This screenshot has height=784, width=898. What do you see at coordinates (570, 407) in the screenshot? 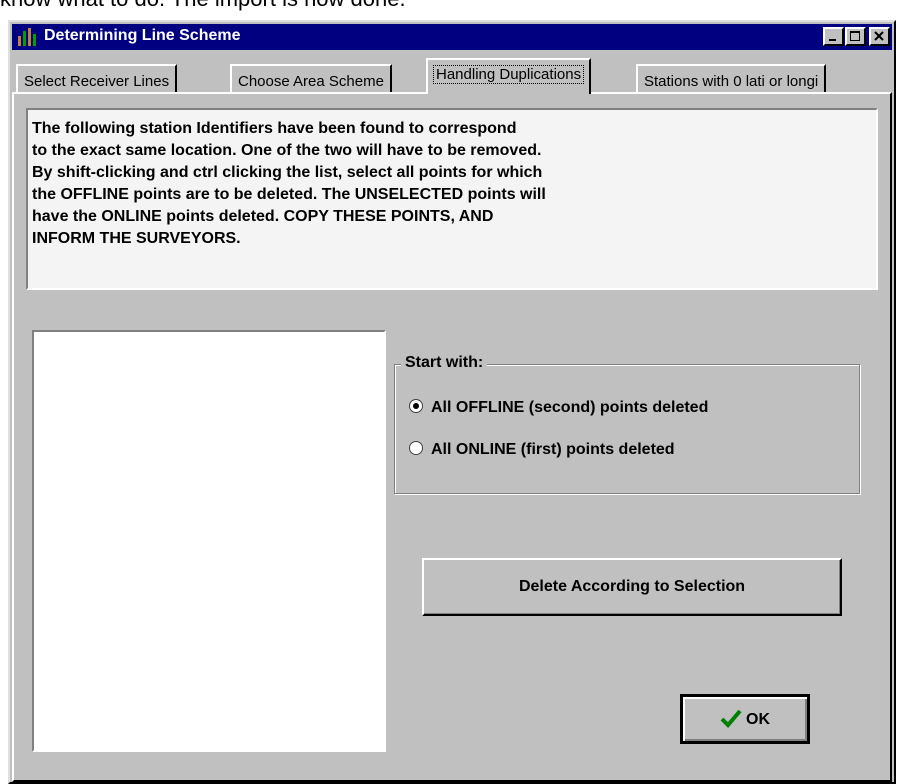
I see `radio-label: All OFFLINE (second) points deleted` at bounding box center [570, 407].